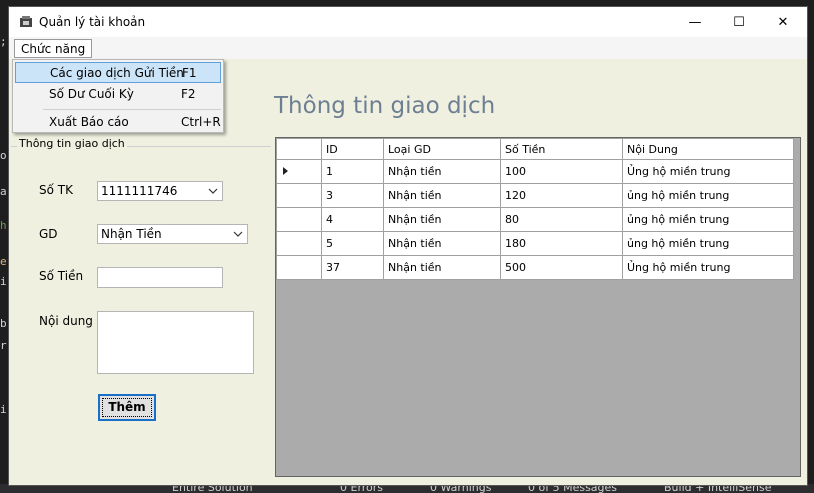 Image resolution: width=814 pixels, height=493 pixels. I want to click on menu-item-so-du: Số Dư Cuối Kỳ F2, so click(118, 94).